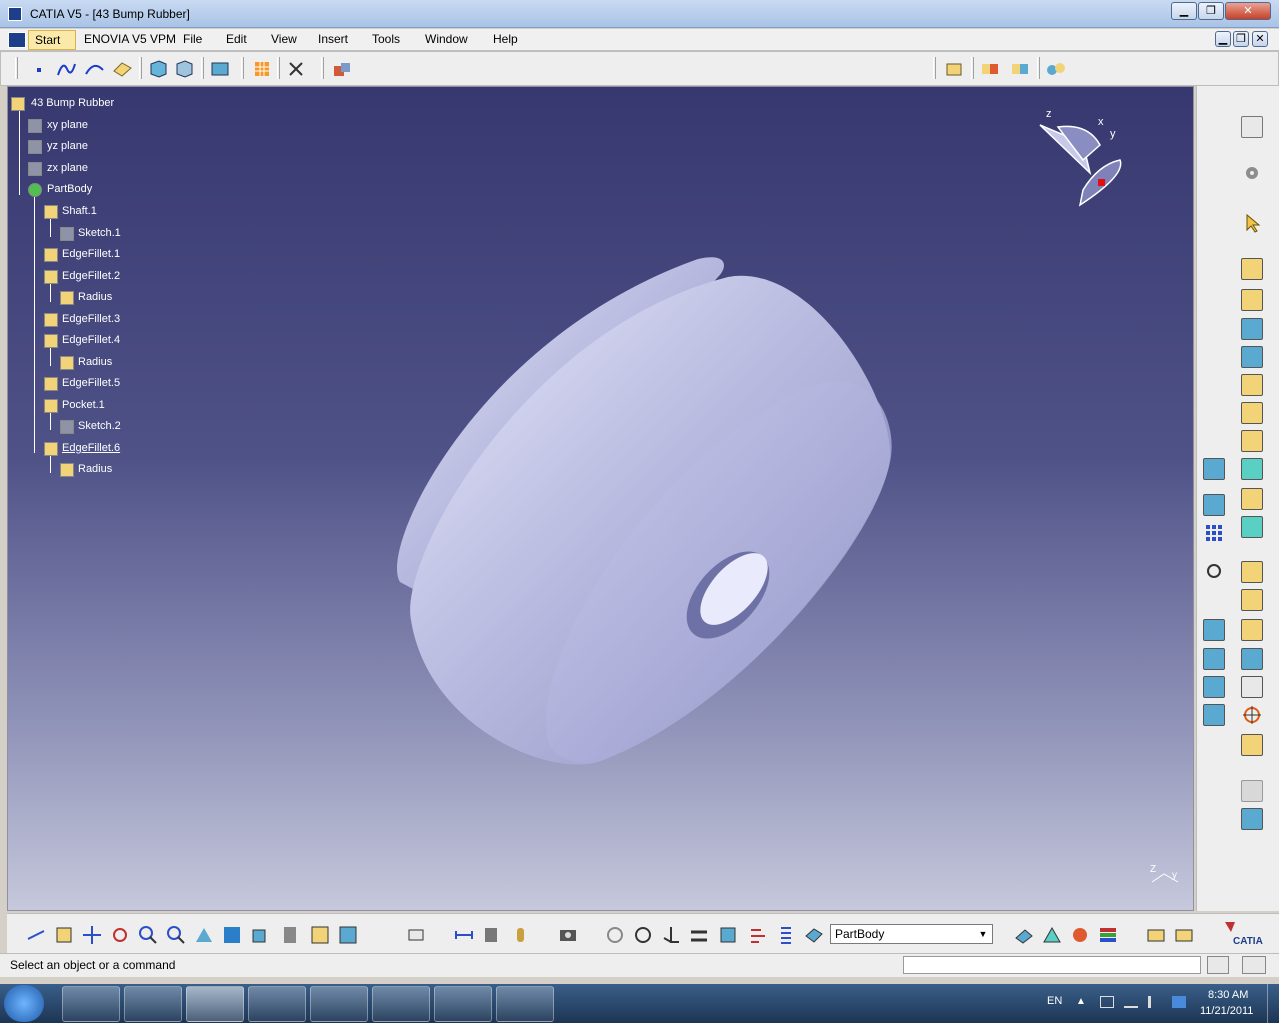  I want to click on fillet-tool-icon, so click(1252, 469).